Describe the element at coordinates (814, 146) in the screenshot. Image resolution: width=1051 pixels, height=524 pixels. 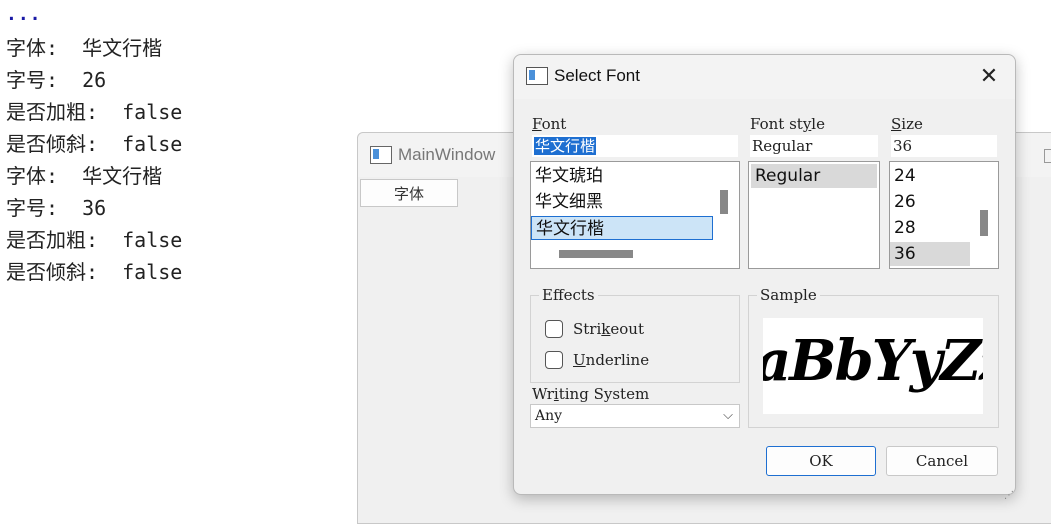
I see `font-style-input: Regular` at that location.